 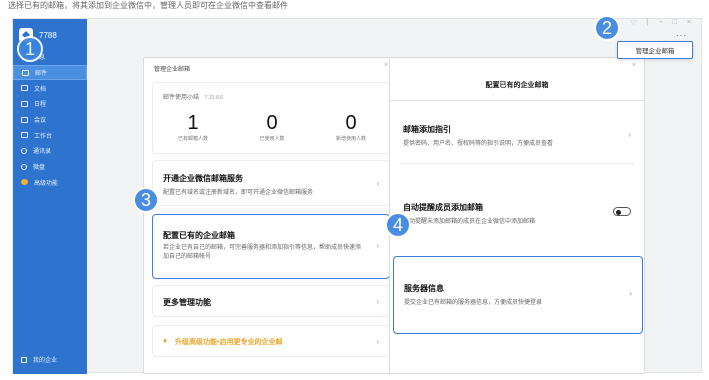 What do you see at coordinates (41, 74) in the screenshot?
I see `sidebar-item-label: 邮件` at bounding box center [41, 74].